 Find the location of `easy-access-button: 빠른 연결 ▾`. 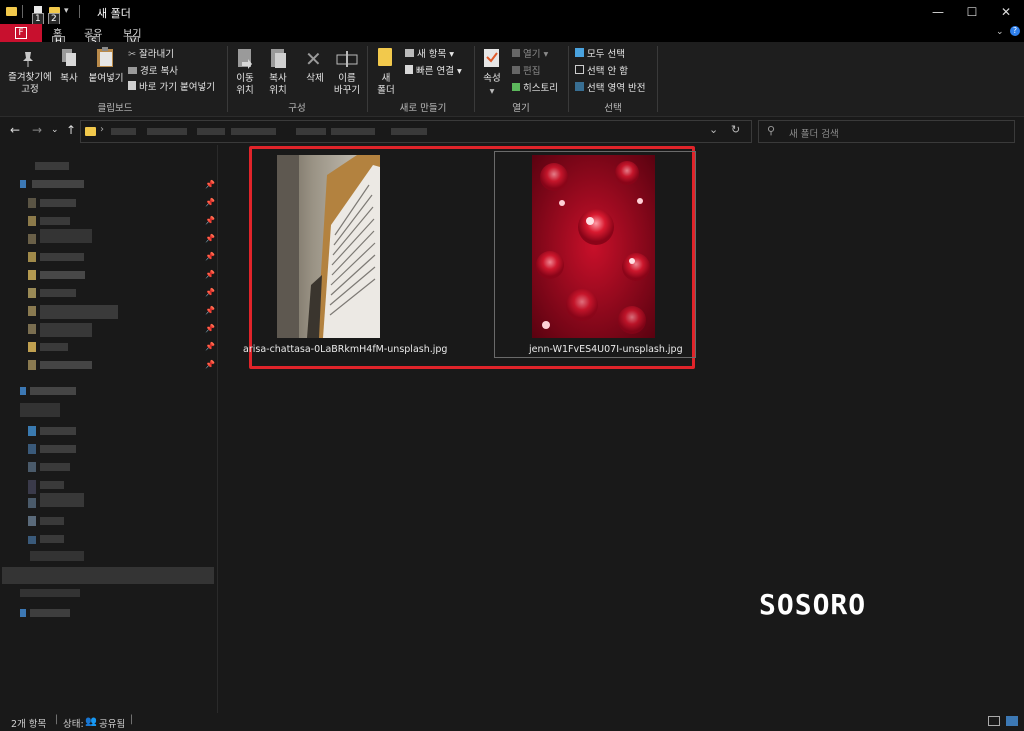

easy-access-button: 빠른 연결 ▾ is located at coordinates (433, 70).